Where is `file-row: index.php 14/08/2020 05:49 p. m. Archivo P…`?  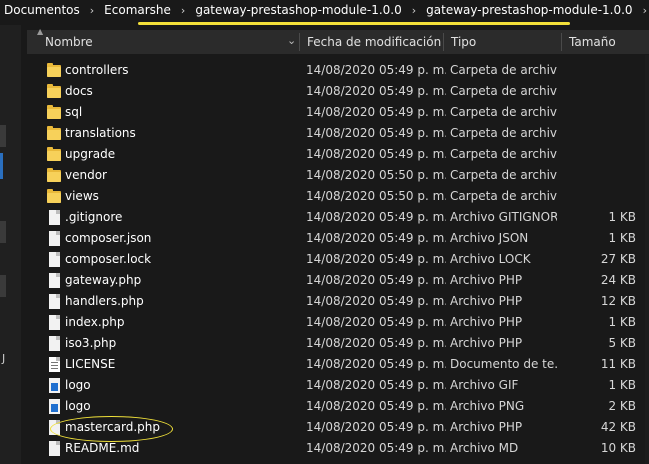 file-row: index.php 14/08/2020 05:49 p. m. Archivo P… is located at coordinates (338, 322).